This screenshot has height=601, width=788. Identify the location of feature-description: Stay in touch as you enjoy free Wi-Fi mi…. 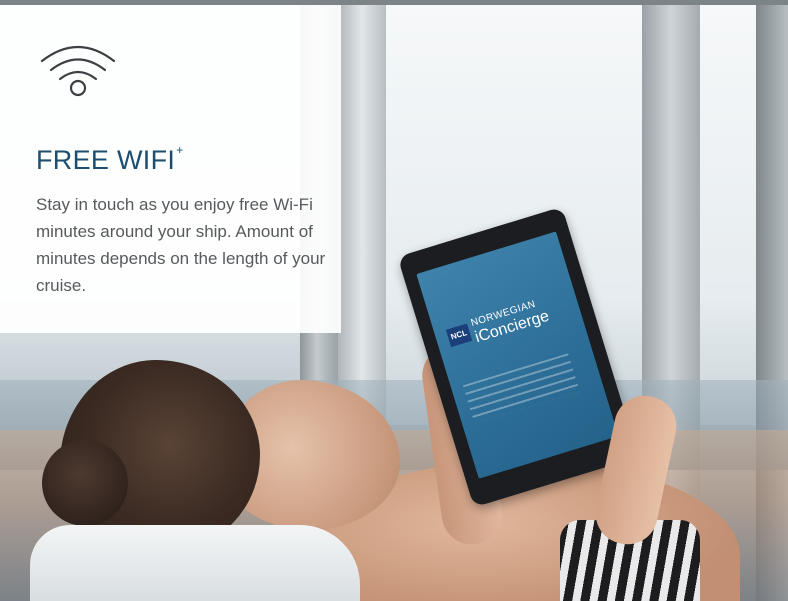
(181, 245).